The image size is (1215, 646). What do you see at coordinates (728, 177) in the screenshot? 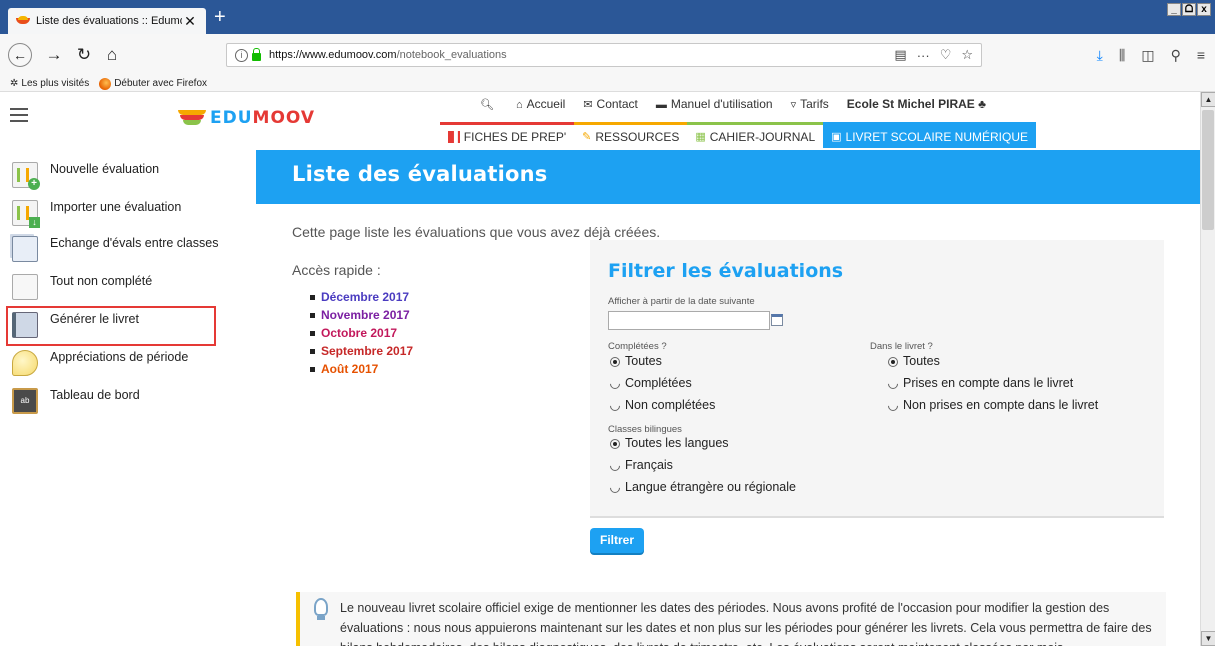
I see `page-header: Liste des évaluations` at bounding box center [728, 177].